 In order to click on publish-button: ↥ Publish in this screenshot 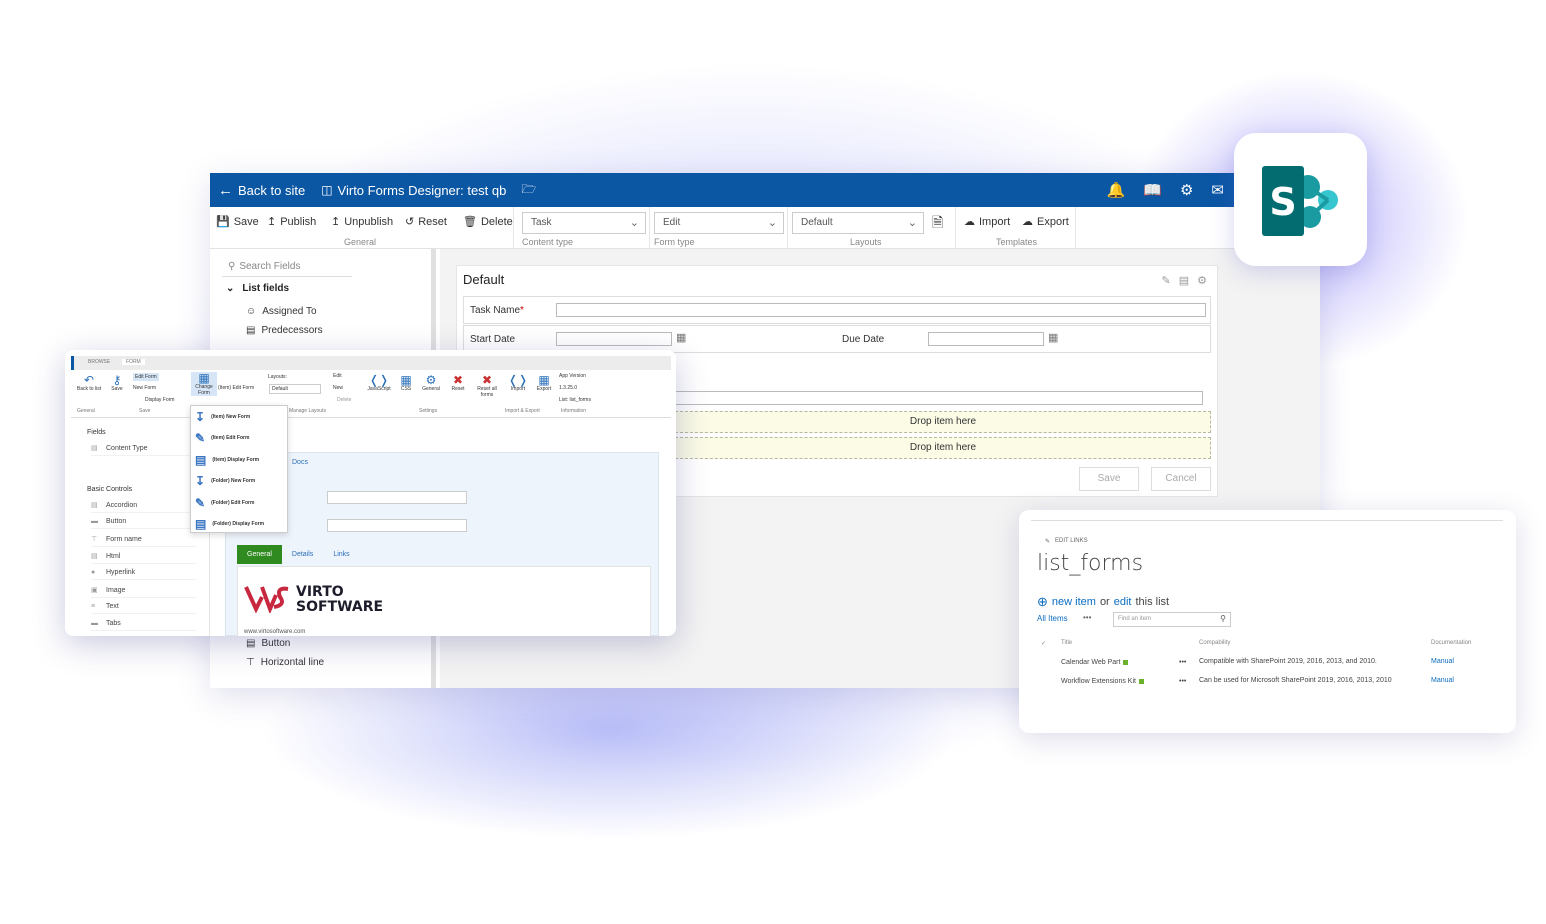, I will do `click(291, 222)`.